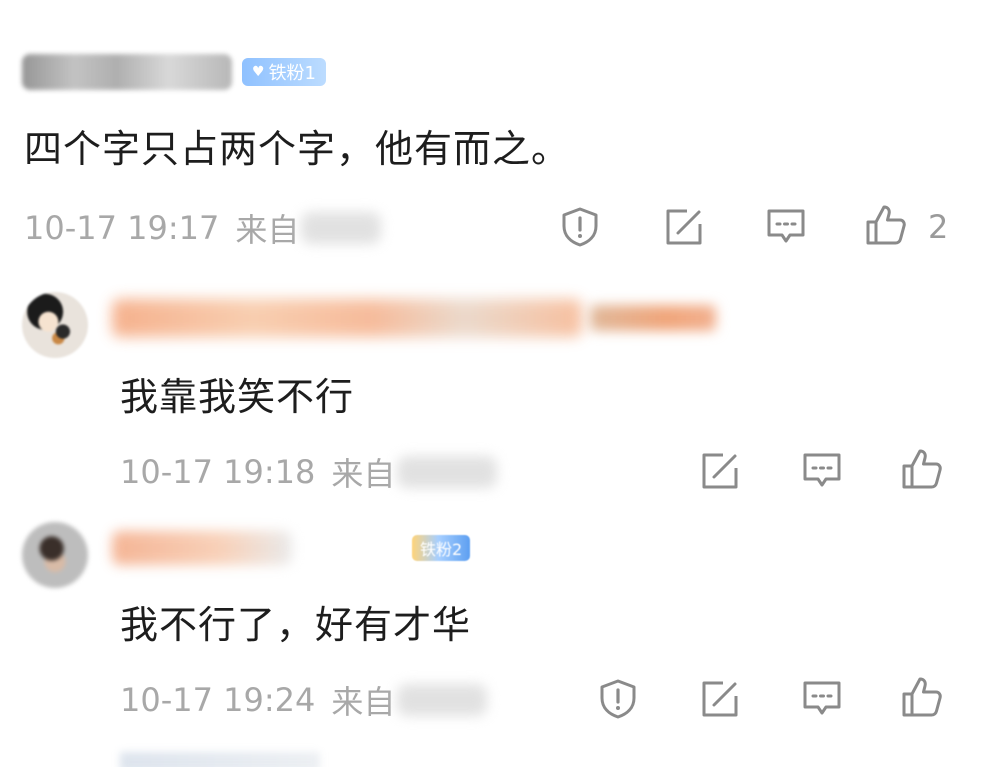 The height and width of the screenshot is (767, 992). What do you see at coordinates (218, 472) in the screenshot?
I see `reply-timestamp: 10-17 19:18` at bounding box center [218, 472].